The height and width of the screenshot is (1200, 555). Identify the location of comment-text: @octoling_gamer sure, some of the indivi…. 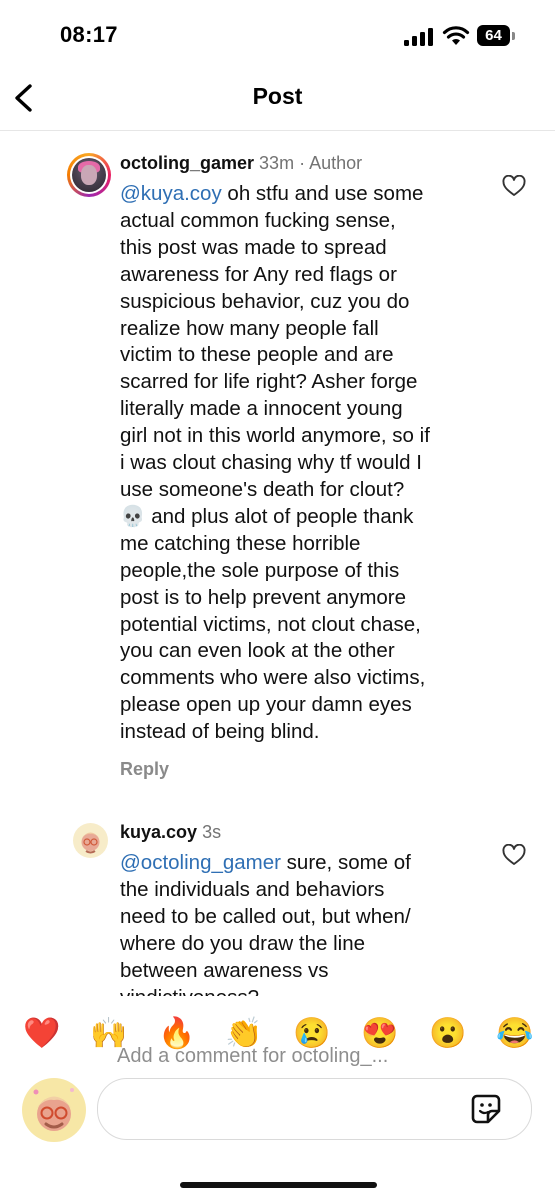
(300, 923).